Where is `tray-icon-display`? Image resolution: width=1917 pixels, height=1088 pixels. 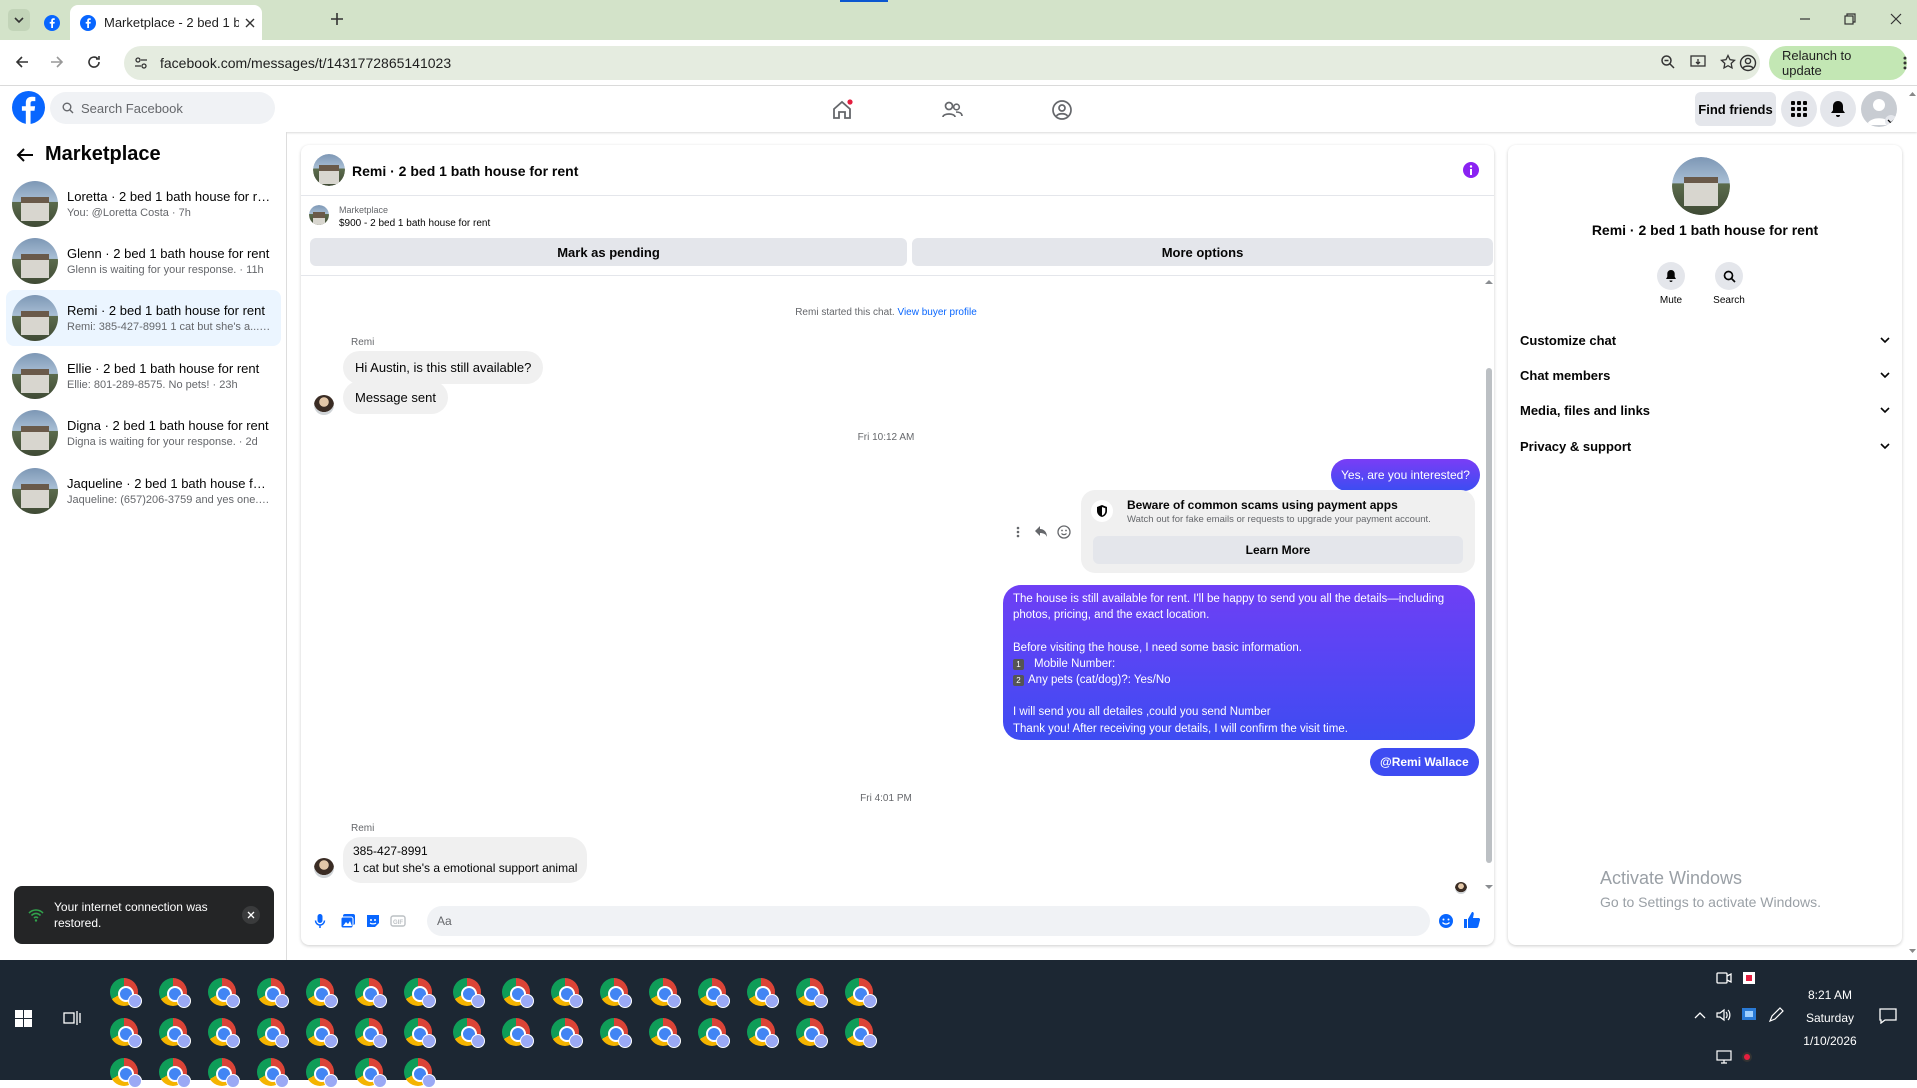
tray-icon-display is located at coordinates (1724, 1057).